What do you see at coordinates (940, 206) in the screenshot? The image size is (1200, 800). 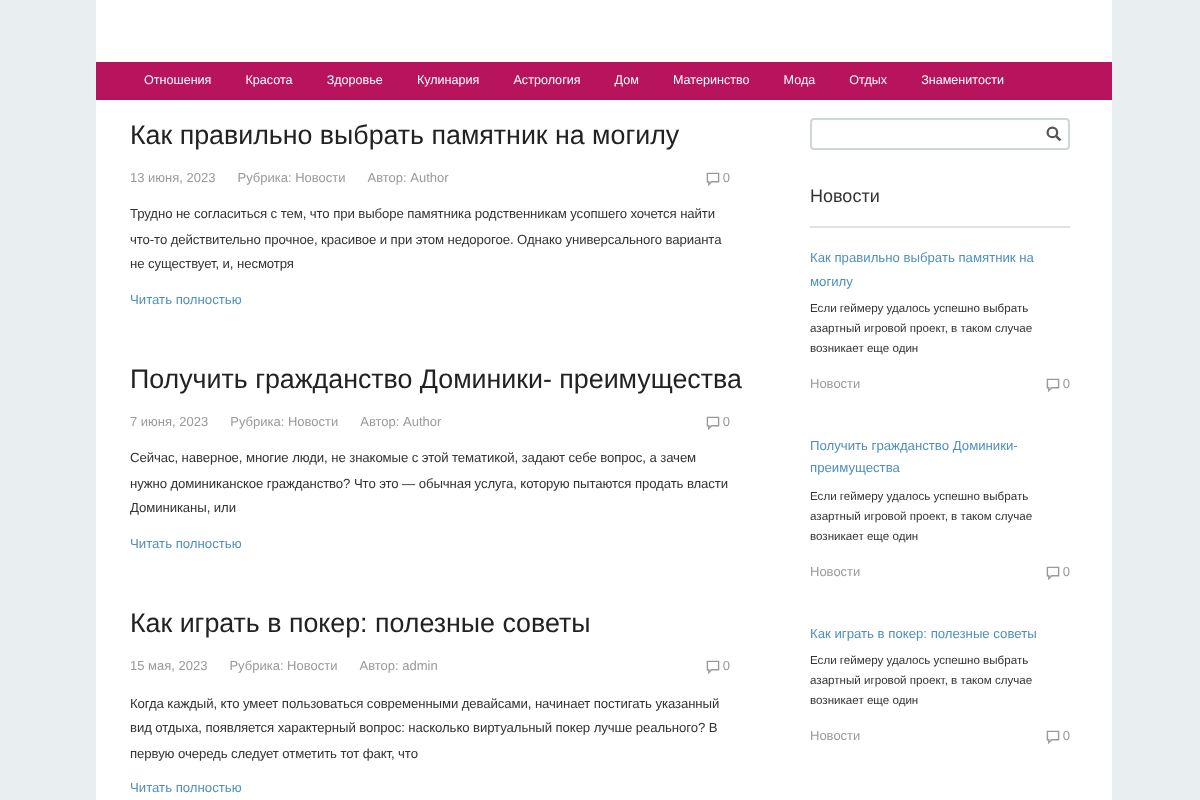 I see `widget-title: Новости` at bounding box center [940, 206].